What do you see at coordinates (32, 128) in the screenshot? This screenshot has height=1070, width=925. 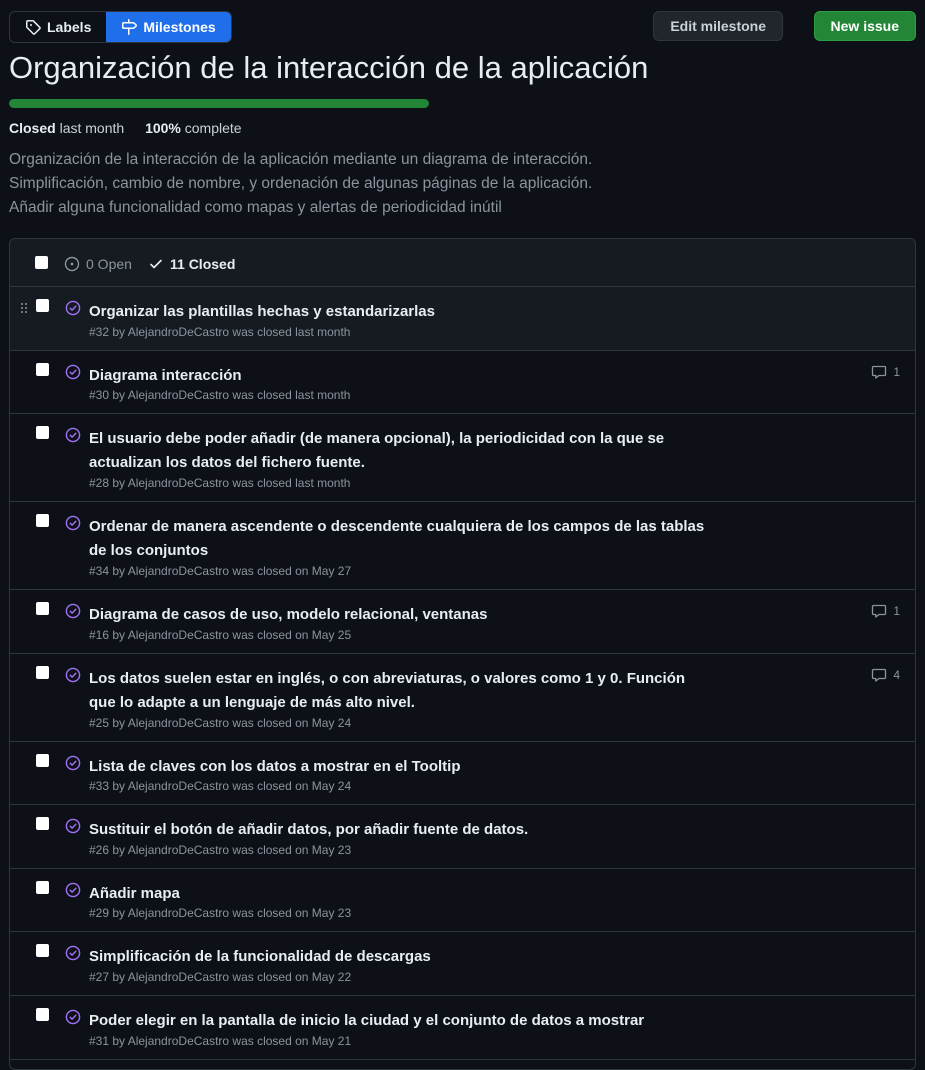 I see `status-closed-label: Closed` at bounding box center [32, 128].